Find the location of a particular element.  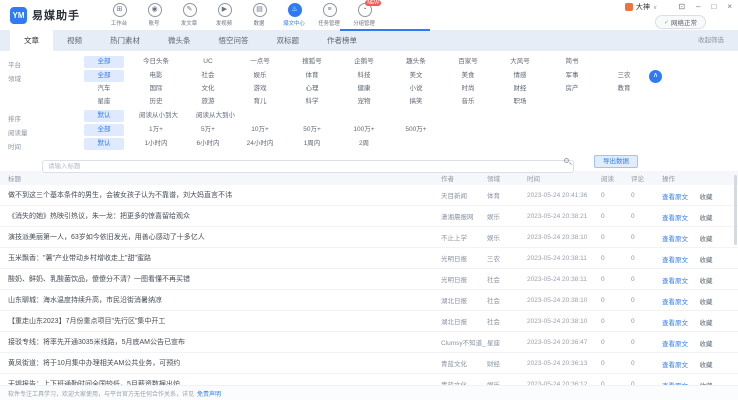

filter-chip: 军事 is located at coordinates (572, 76).